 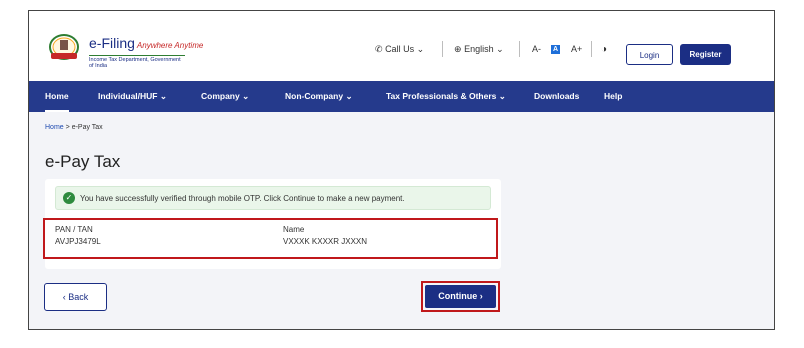 I want to click on nav-label: Individual/HUF, so click(x=128, y=96).